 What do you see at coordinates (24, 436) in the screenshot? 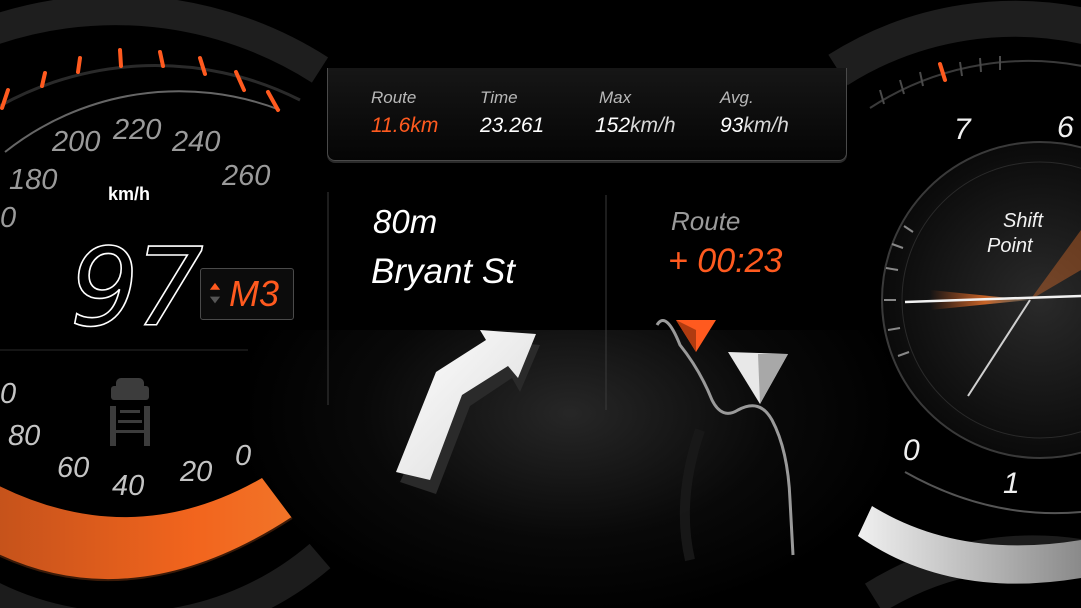
I see `speed-scale-label: 80` at bounding box center [24, 436].